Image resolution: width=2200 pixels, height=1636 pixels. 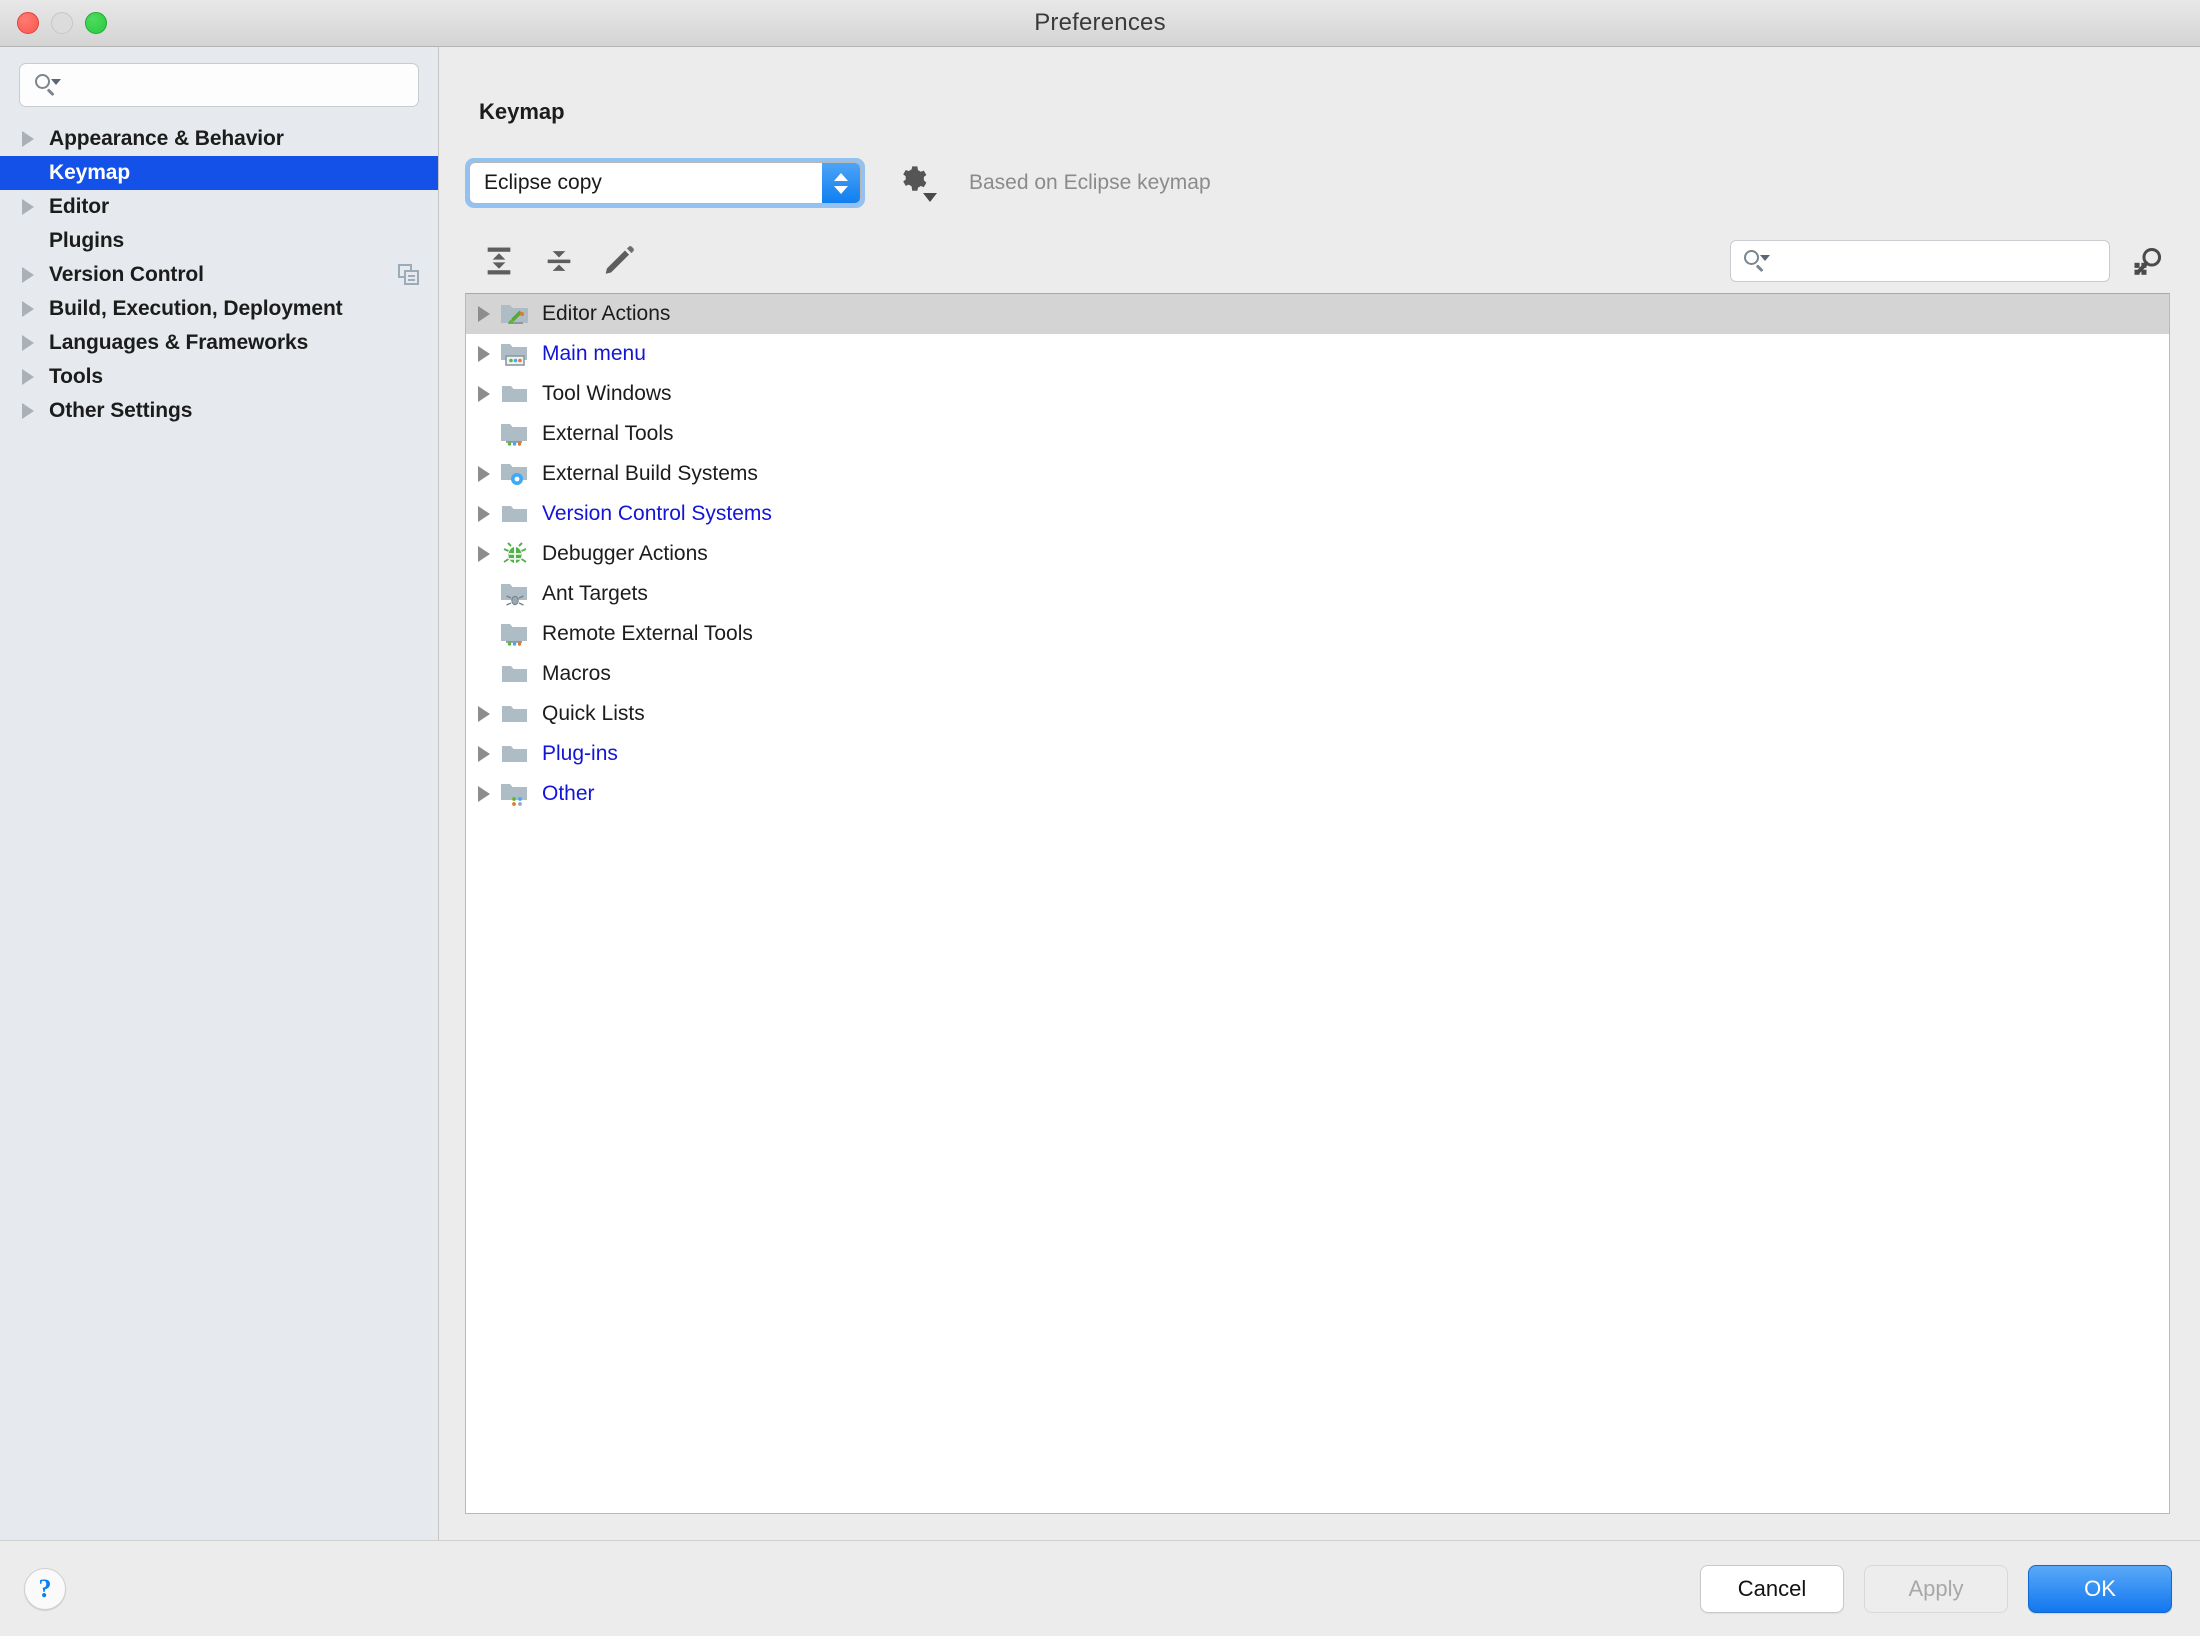 I want to click on search-icon, so click(x=1756, y=261).